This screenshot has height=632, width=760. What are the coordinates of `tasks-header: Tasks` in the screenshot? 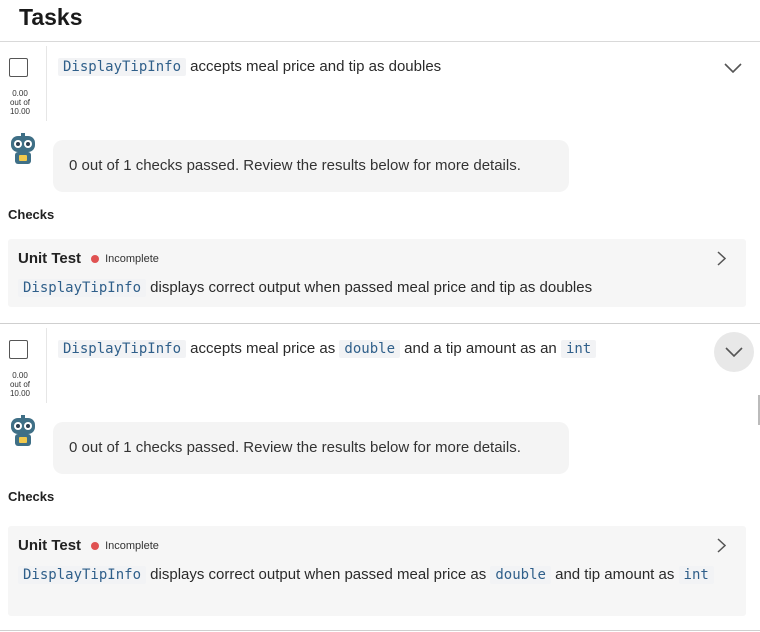 It's located at (380, 21).